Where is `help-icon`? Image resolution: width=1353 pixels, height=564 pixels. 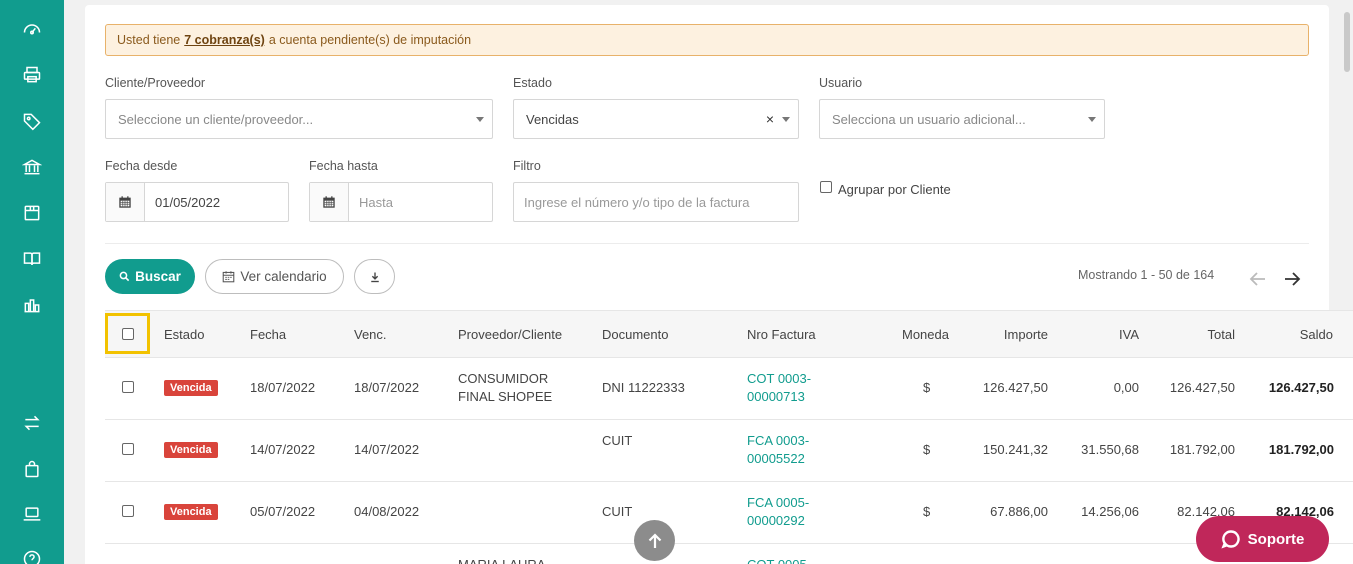
help-icon is located at coordinates (32, 555).